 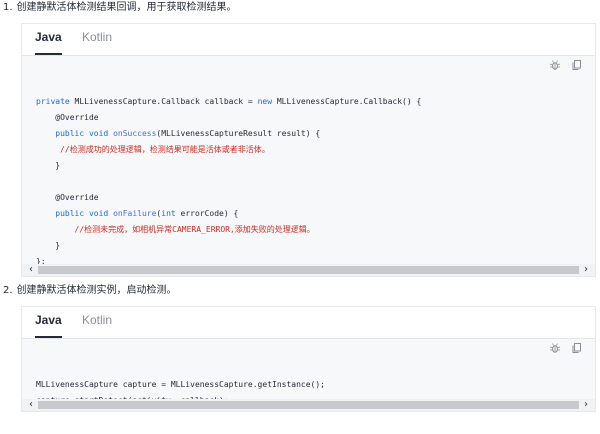 What do you see at coordinates (165, 149) in the screenshot?
I see `code-comment: //检测成功的处理逻辑，检测结果可能是活体或者非活体。` at bounding box center [165, 149].